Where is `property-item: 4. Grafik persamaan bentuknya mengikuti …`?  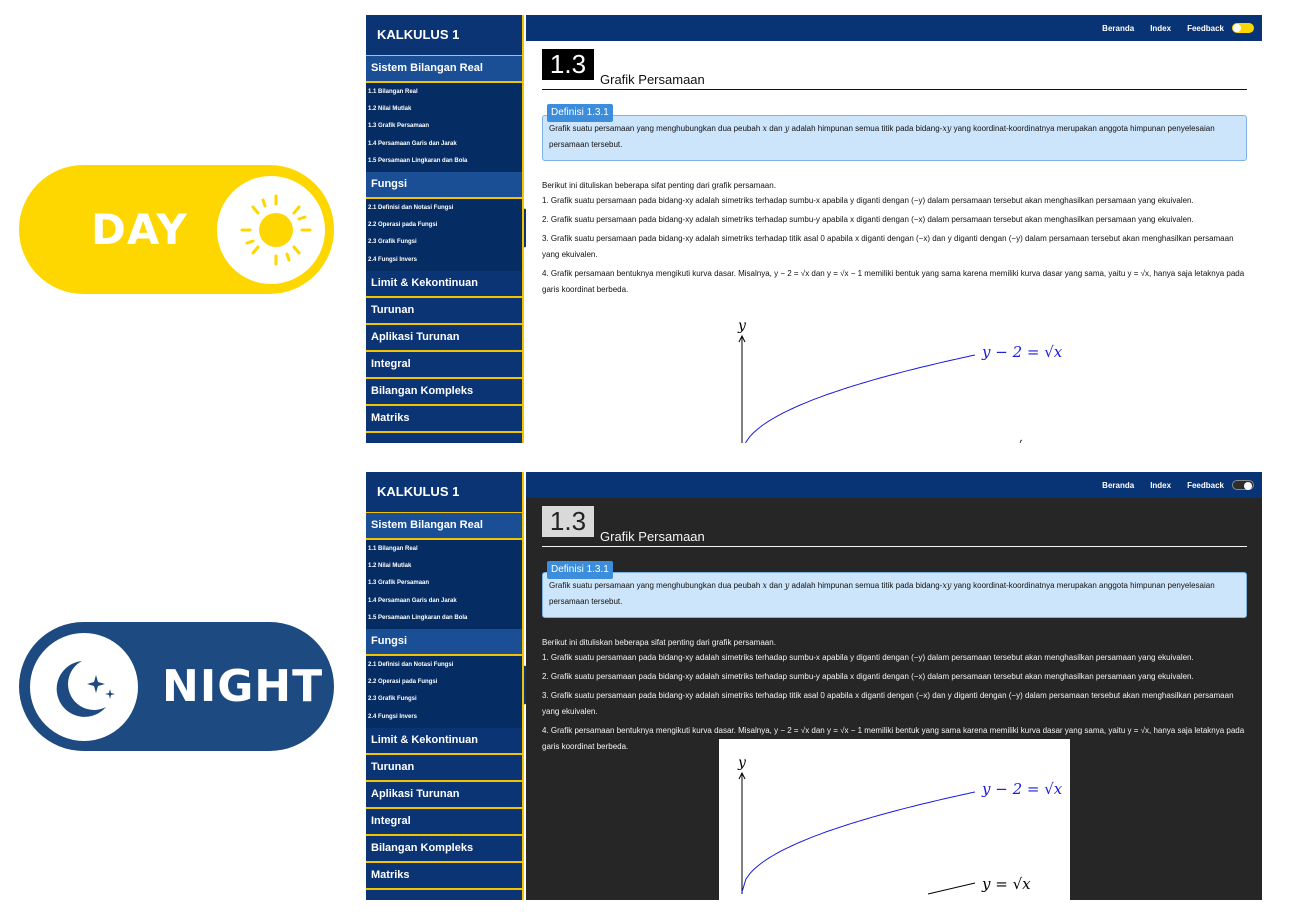
property-item: 4. Grafik persamaan bentuknya mengikuti … is located at coordinates (893, 281).